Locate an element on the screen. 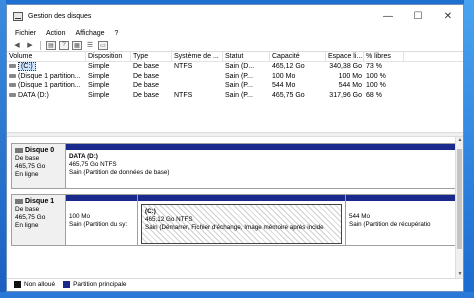 The width and height of the screenshot is (474, 298). disk-name: Disque 0 is located at coordinates (40, 150).